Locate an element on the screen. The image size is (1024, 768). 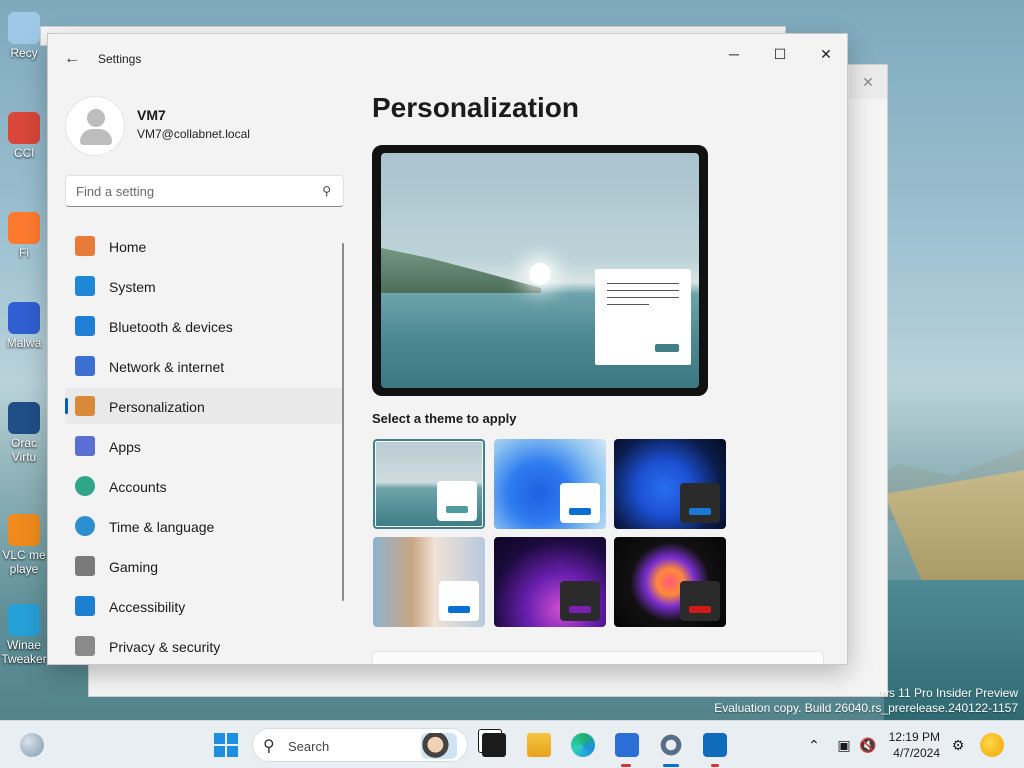
desktop-icon: Malwa is located at coordinates (24, 326).